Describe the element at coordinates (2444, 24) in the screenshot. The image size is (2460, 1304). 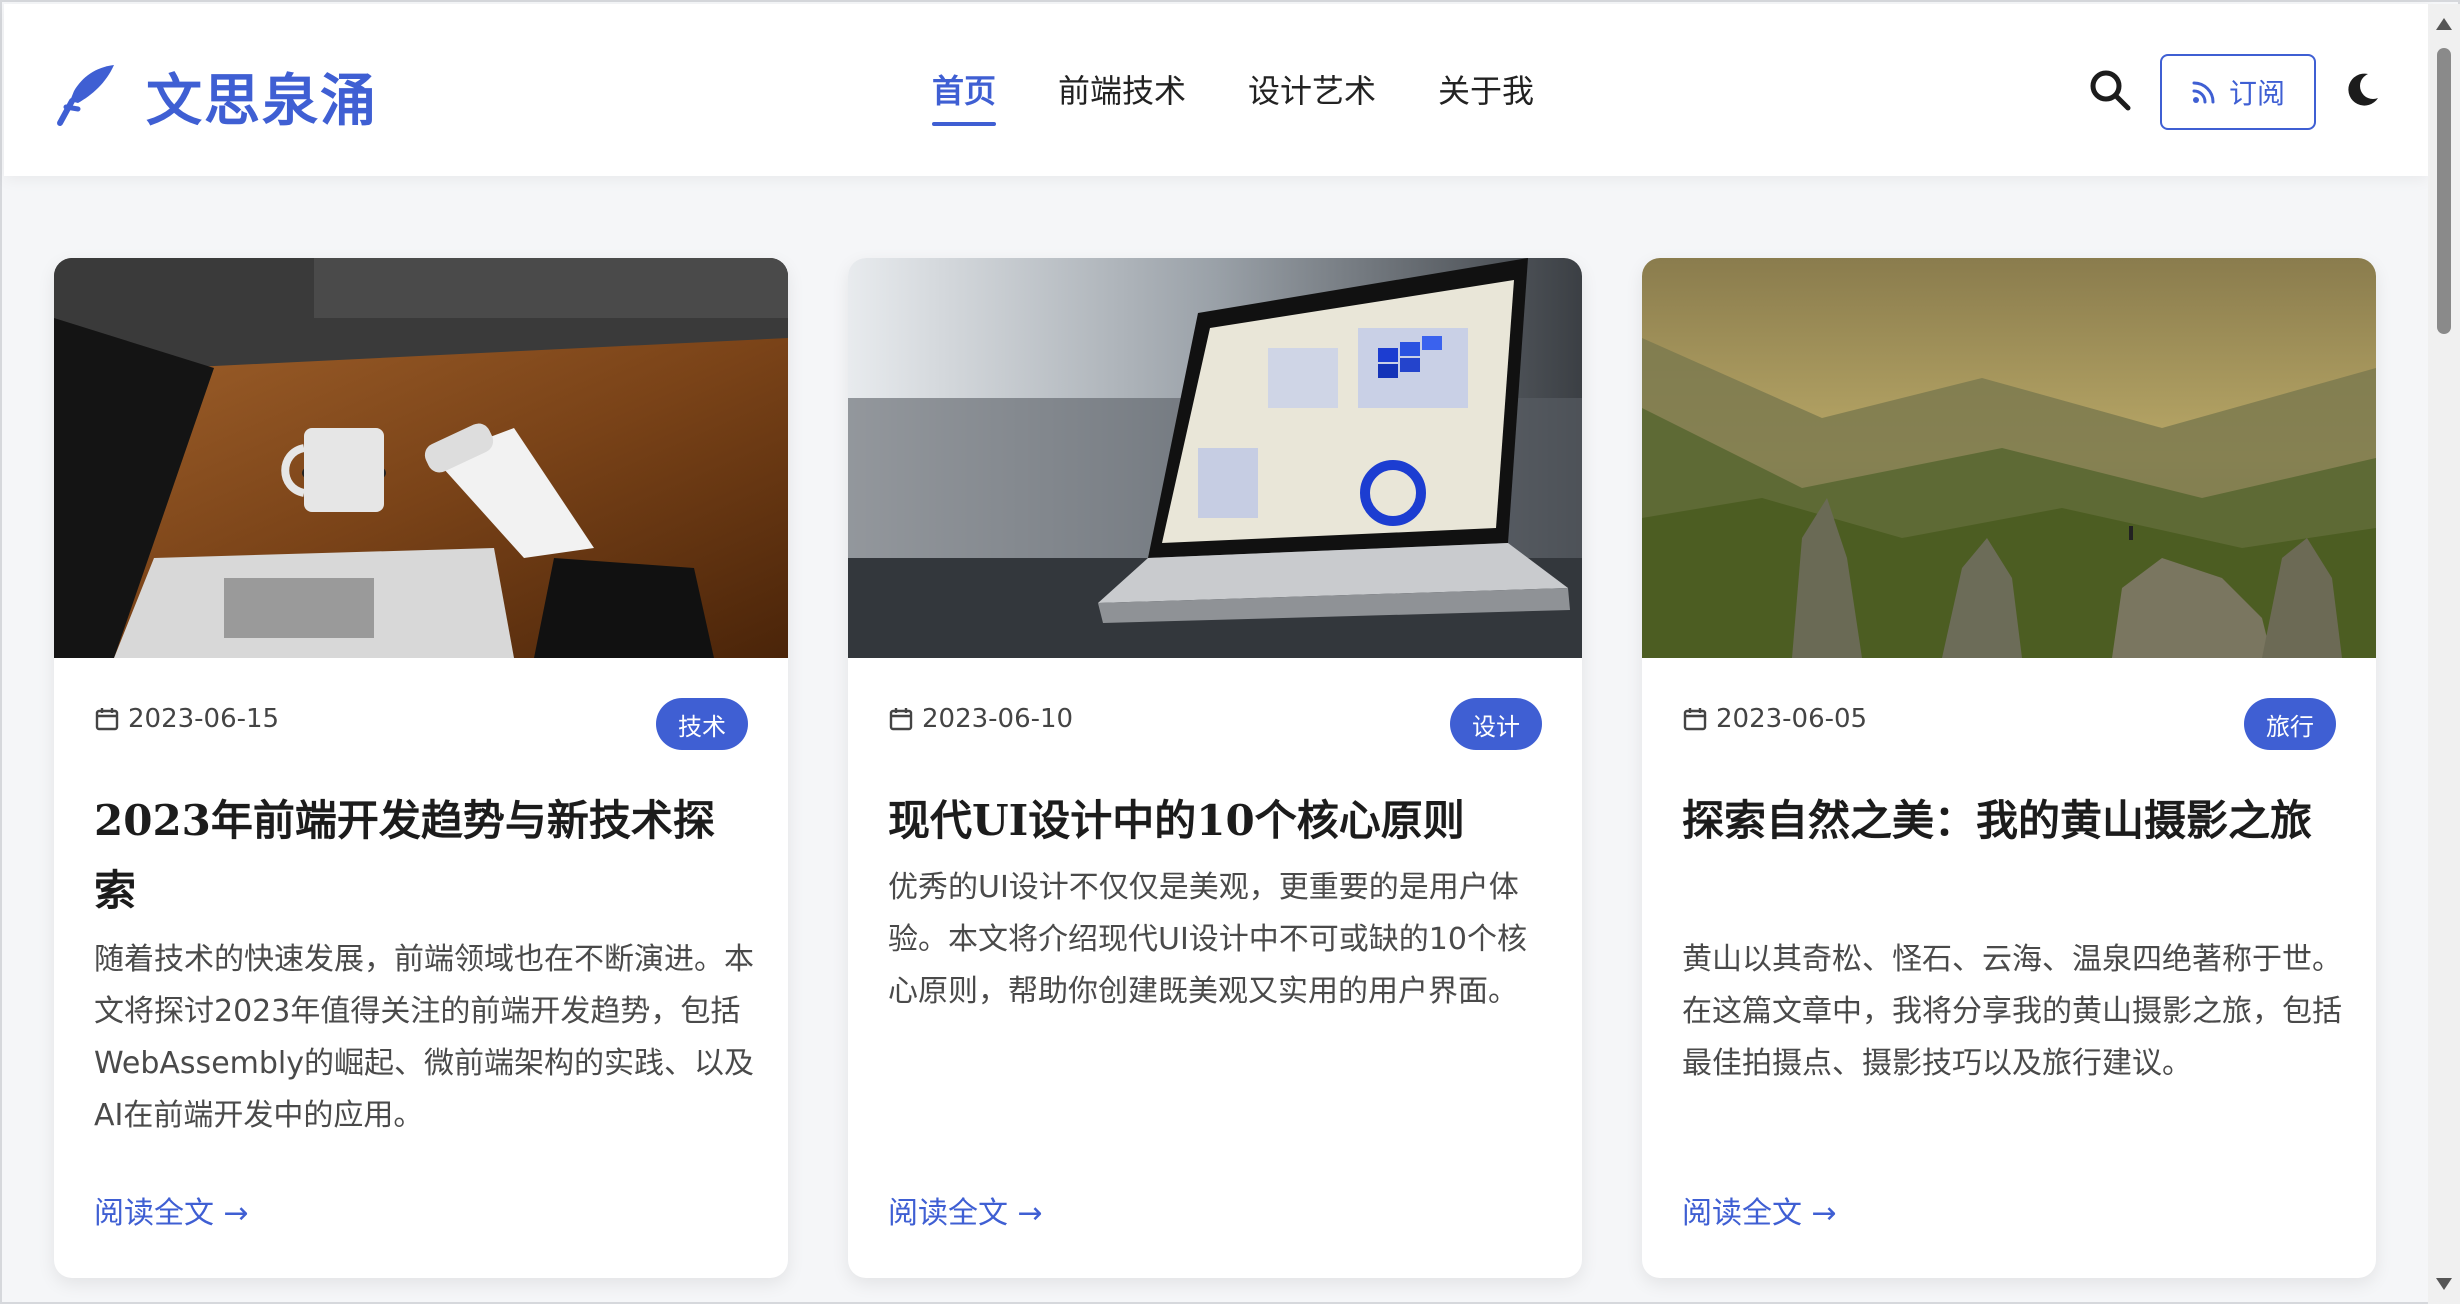
I see `scroll-up-icon` at that location.